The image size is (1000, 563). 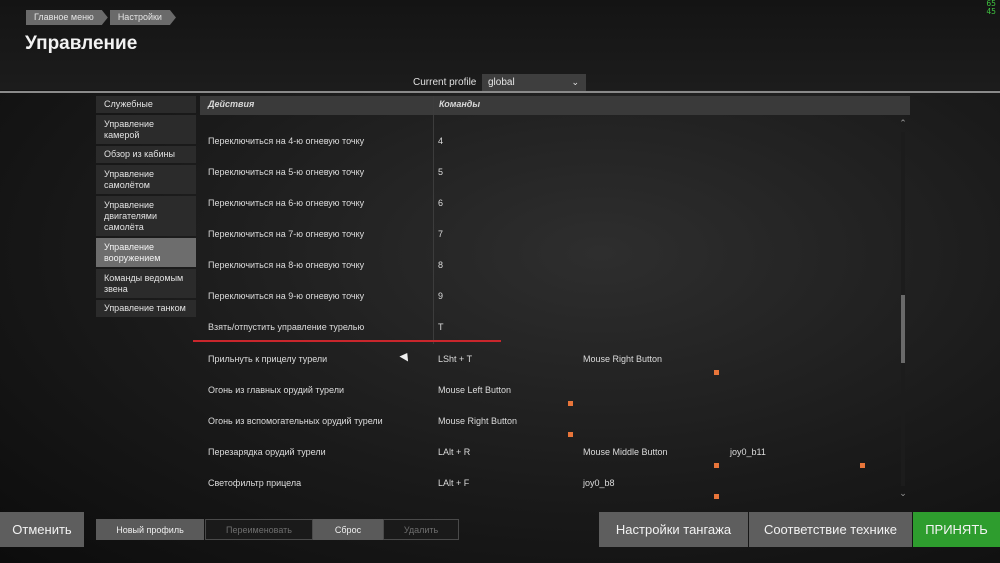 I want to click on action-cell: Светофильтр прицела, so click(x=255, y=483).